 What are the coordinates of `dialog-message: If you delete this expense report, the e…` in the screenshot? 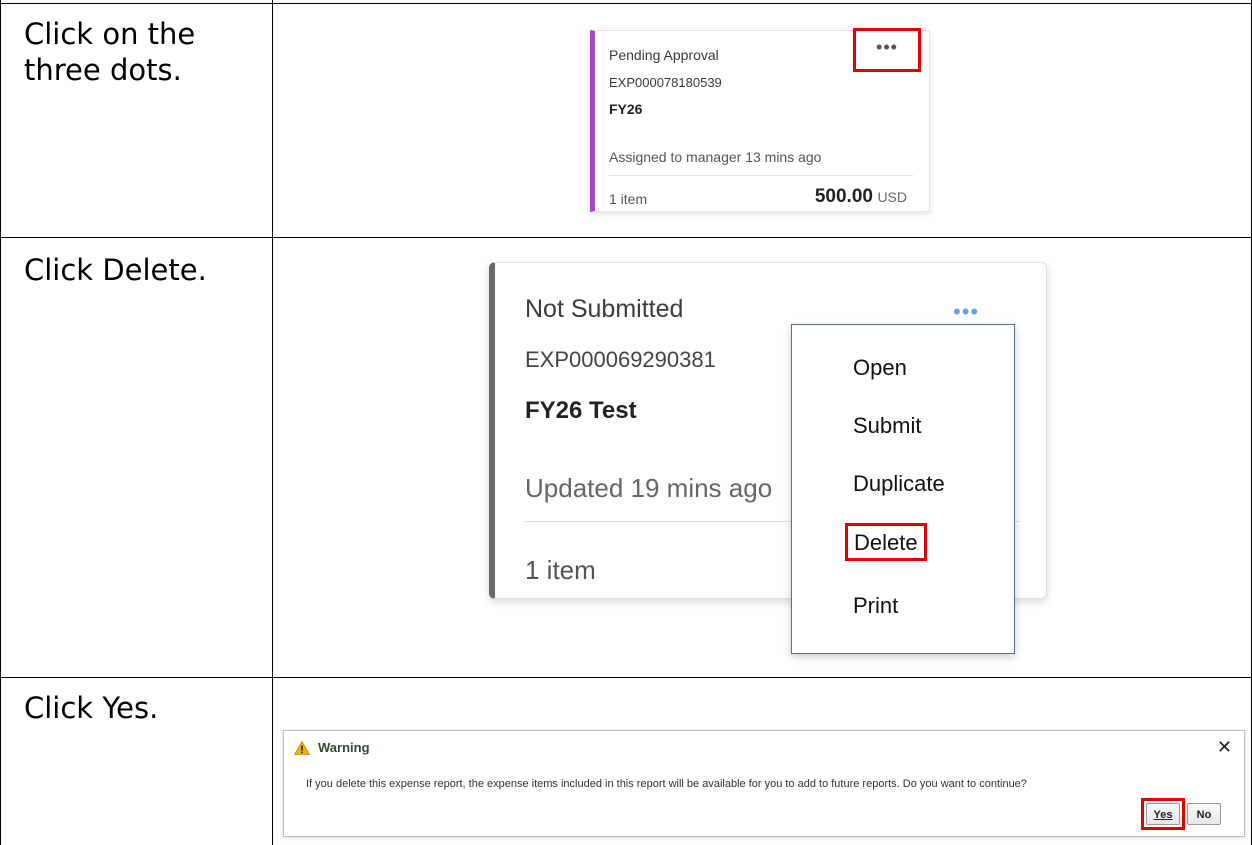 It's located at (666, 784).